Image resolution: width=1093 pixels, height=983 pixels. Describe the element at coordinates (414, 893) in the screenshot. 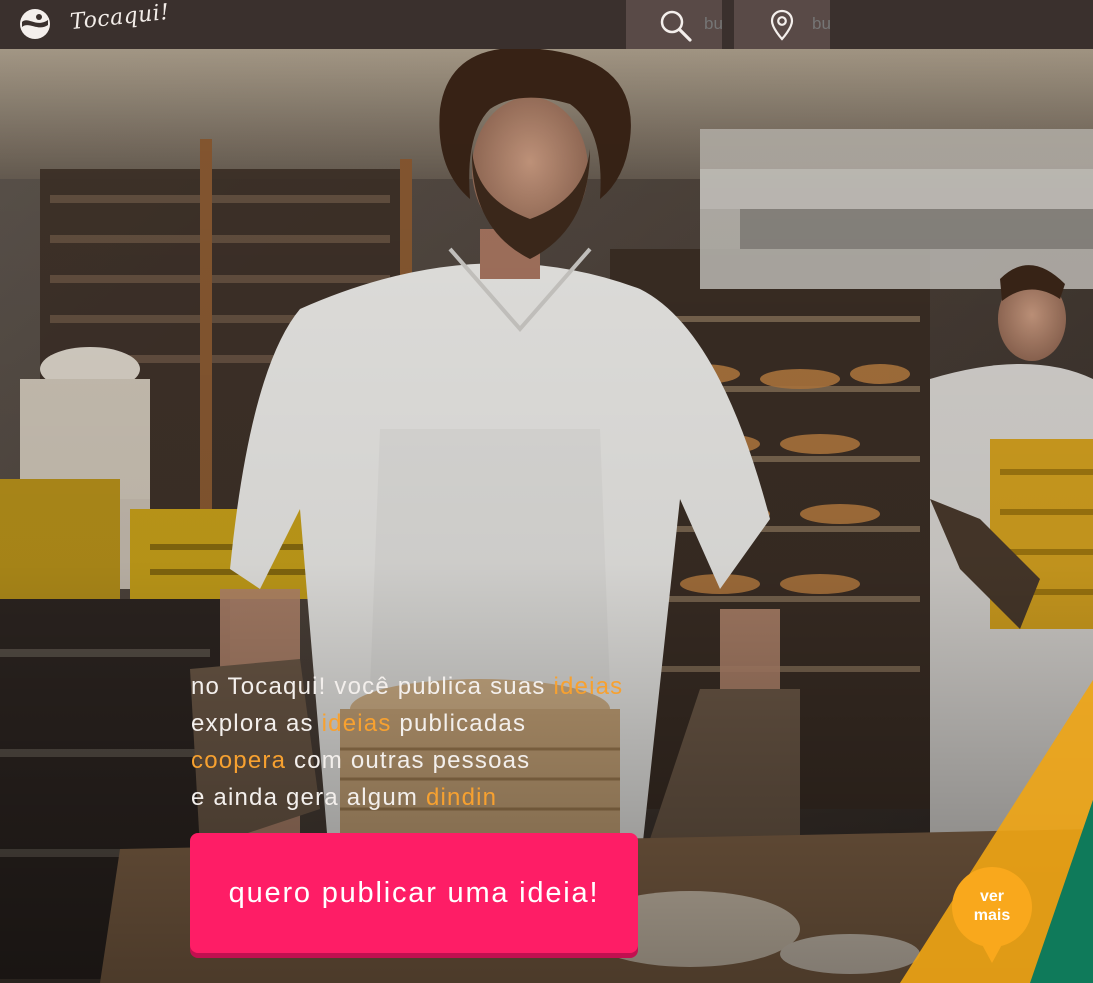

I see `publish-idea-button: quero publicar uma ideia!` at that location.